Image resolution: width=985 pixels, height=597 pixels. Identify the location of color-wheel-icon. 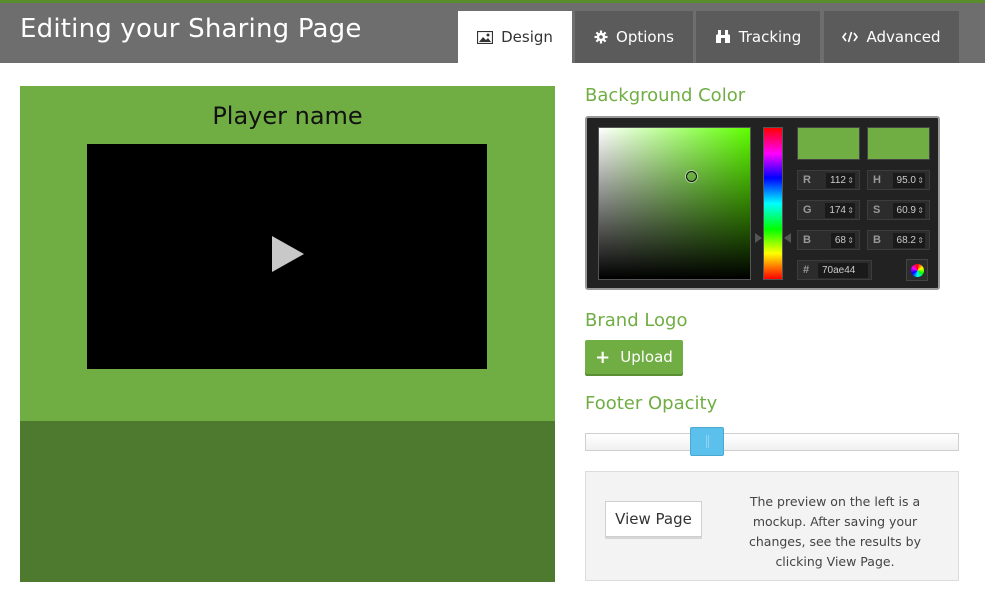
(917, 270).